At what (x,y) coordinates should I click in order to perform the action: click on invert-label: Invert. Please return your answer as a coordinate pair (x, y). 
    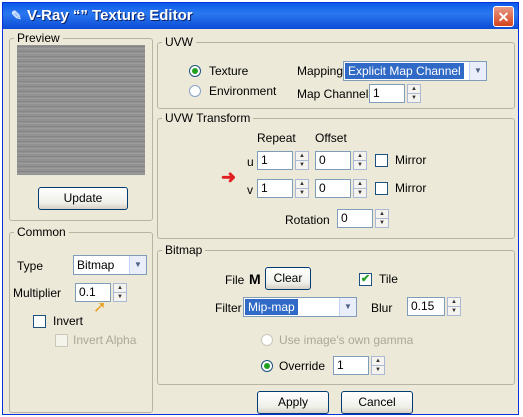
    Looking at the image, I should click on (68, 321).